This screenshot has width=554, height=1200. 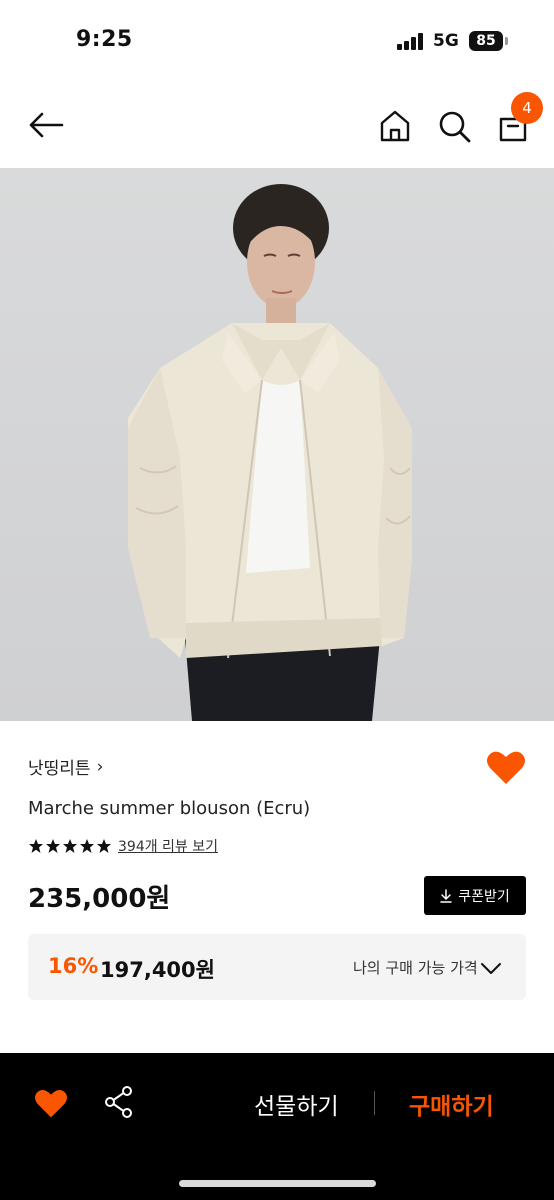 I want to click on rating-row: 394개 리뷰 보기, so click(x=123, y=846).